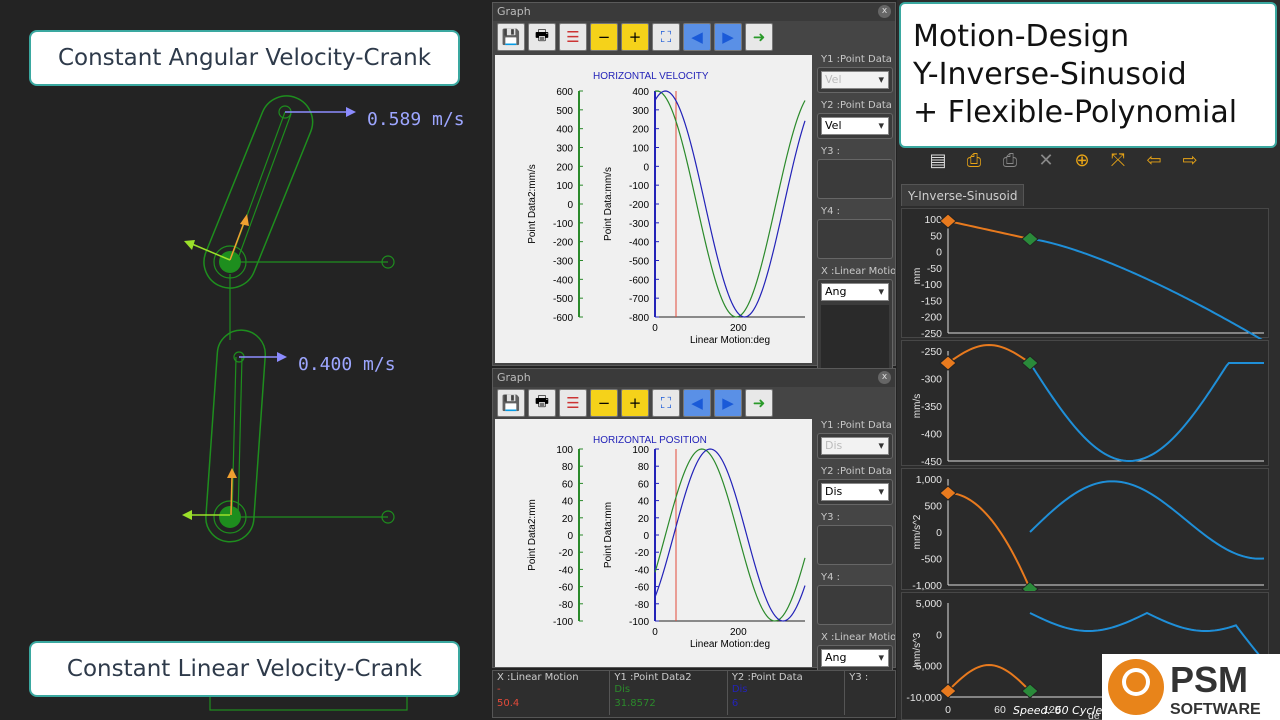 This screenshot has width=1280, height=720. Describe the element at coordinates (1190, 163) in the screenshot. I see `right-arrow-icon: ⇨` at that location.